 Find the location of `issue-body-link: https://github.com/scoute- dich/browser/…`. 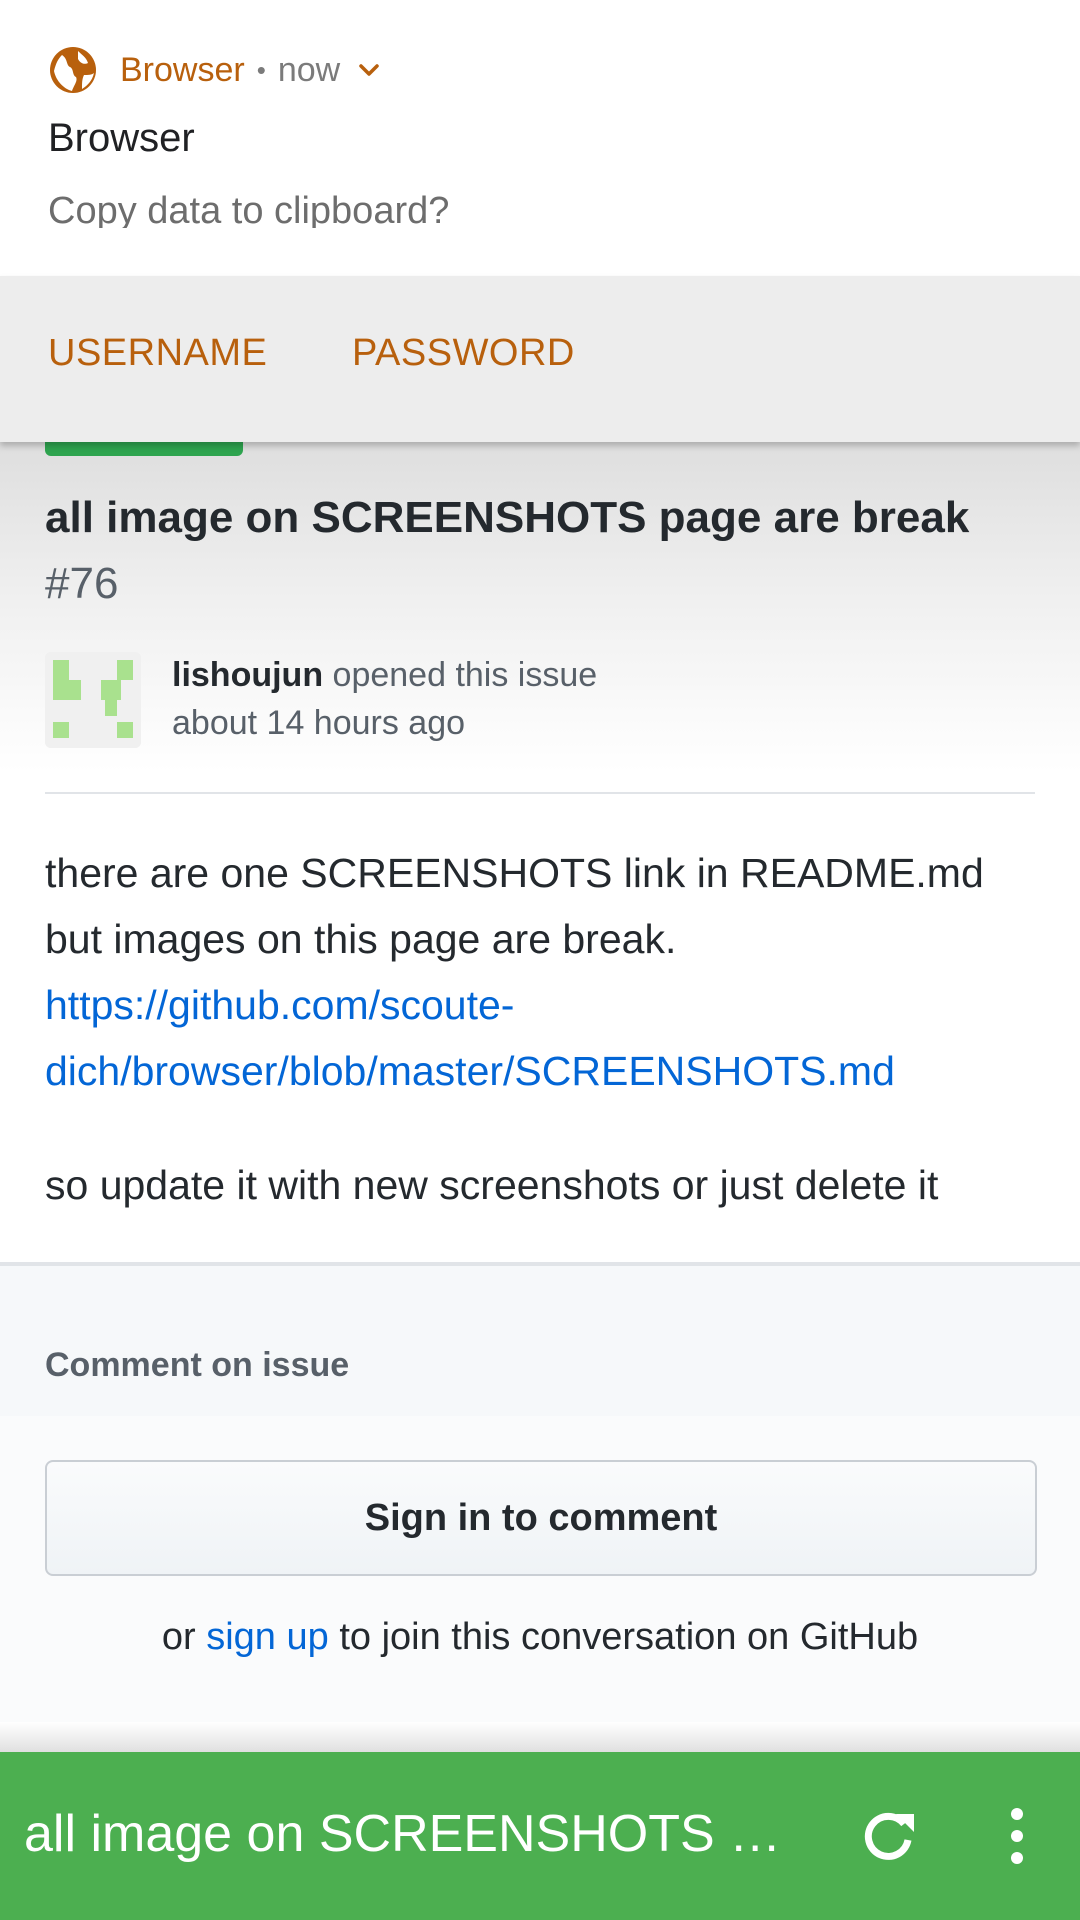

issue-body-link: https://github.com/scoute- dich/browser/… is located at coordinates (545, 1038).